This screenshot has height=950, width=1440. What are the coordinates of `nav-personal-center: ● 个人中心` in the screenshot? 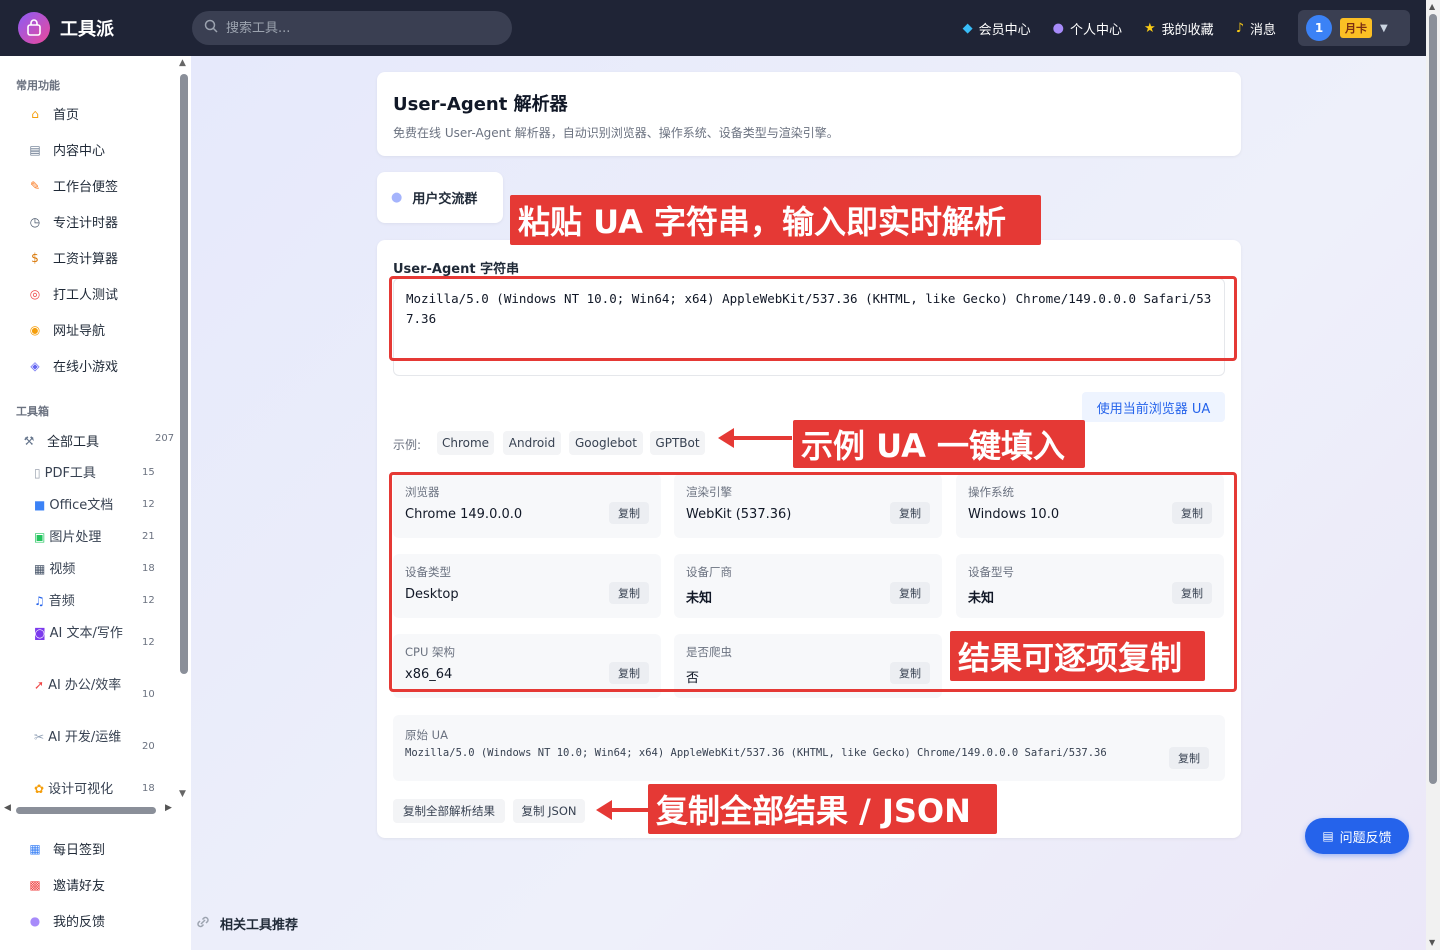 It's located at (1087, 28).